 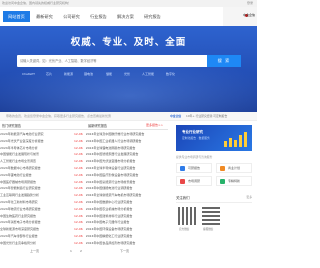 I want to click on logo-text: 中金企信, so click(x=248, y=15).